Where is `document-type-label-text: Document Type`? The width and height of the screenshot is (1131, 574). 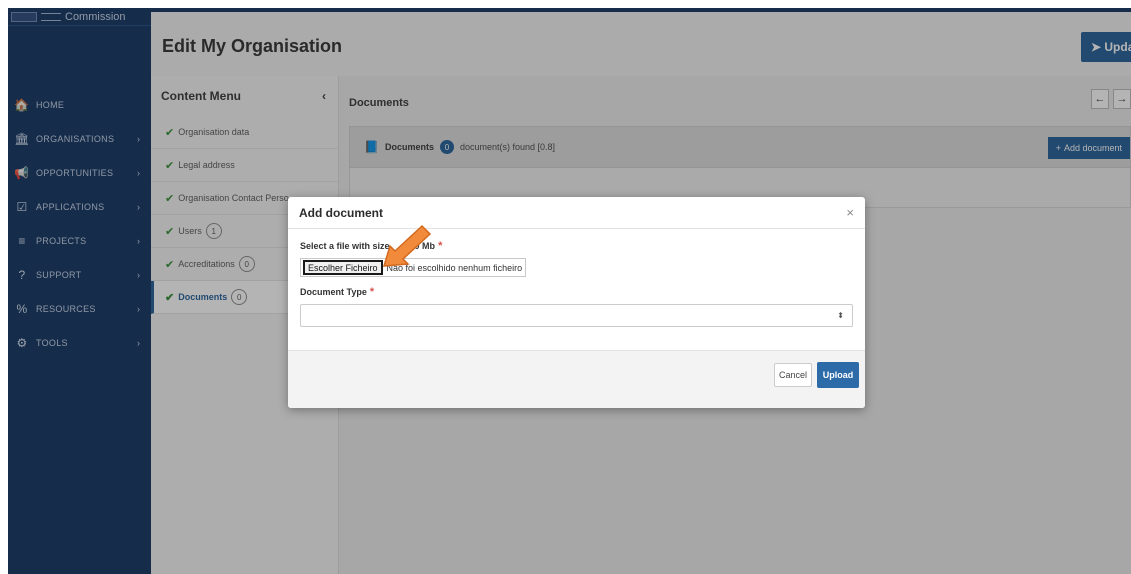 document-type-label-text: Document Type is located at coordinates (333, 292).